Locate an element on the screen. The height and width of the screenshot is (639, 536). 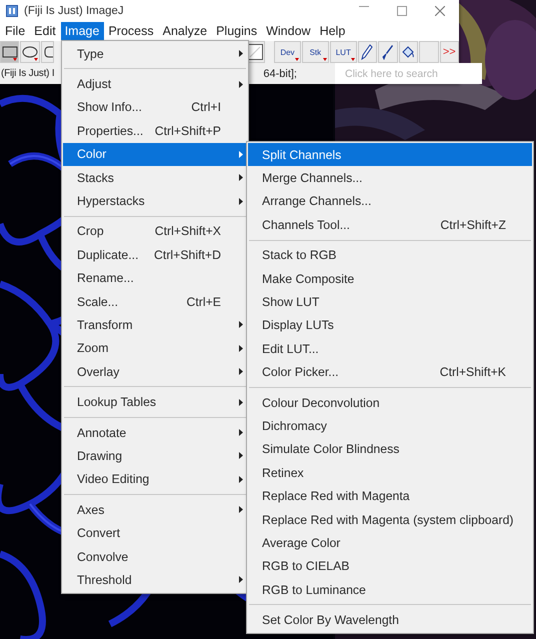
search-field: Click here to search is located at coordinates (408, 73).